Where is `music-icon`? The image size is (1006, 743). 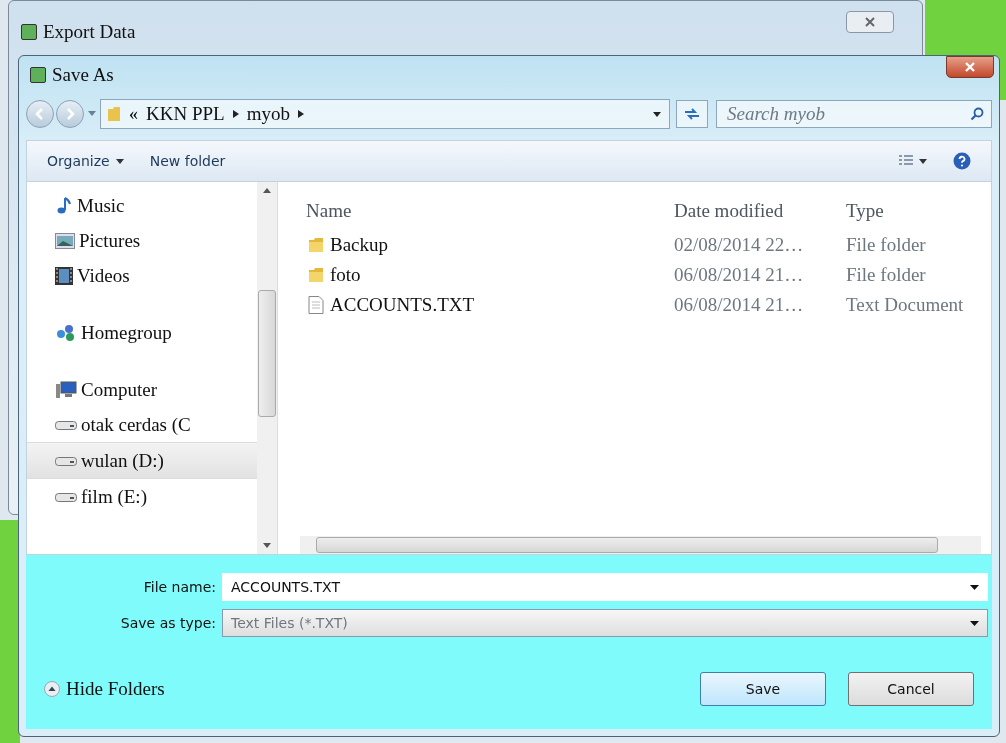 music-icon is located at coordinates (64, 205).